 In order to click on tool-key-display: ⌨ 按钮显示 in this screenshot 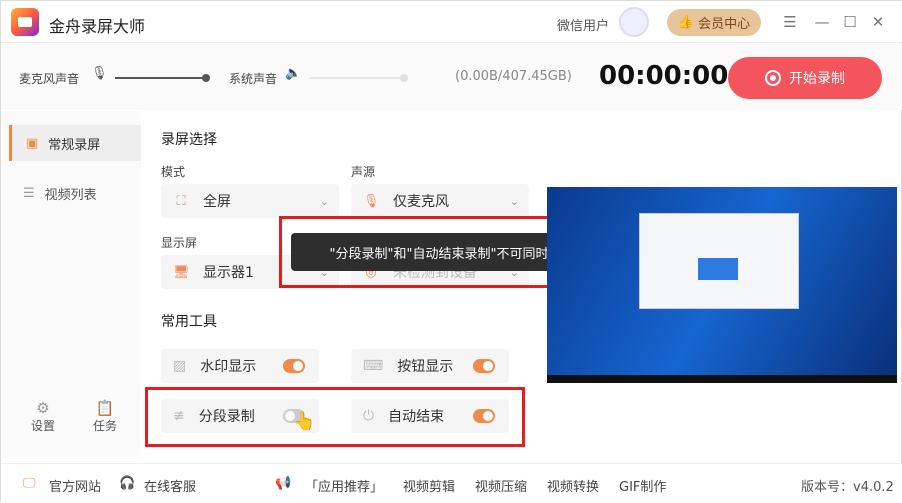, I will do `click(430, 366)`.